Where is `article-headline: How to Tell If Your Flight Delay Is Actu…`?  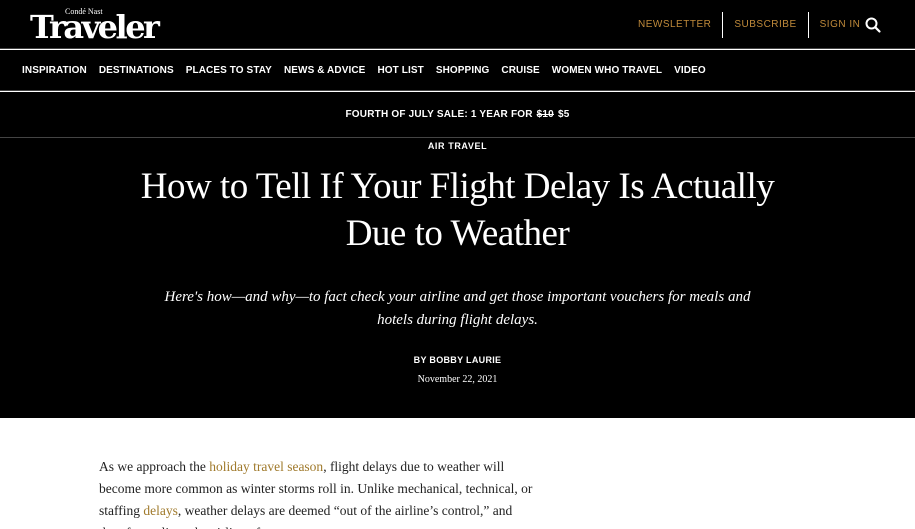 article-headline: How to Tell If Your Flight Delay Is Actu… is located at coordinates (457, 210).